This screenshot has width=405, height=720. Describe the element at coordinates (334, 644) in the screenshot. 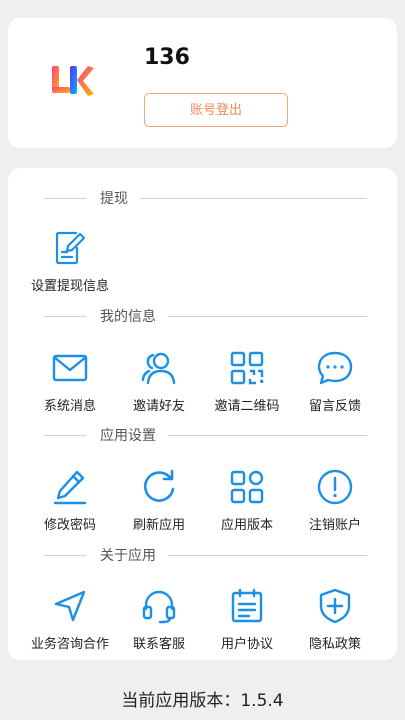

I see `menu-item-label: 隐私政策` at that location.